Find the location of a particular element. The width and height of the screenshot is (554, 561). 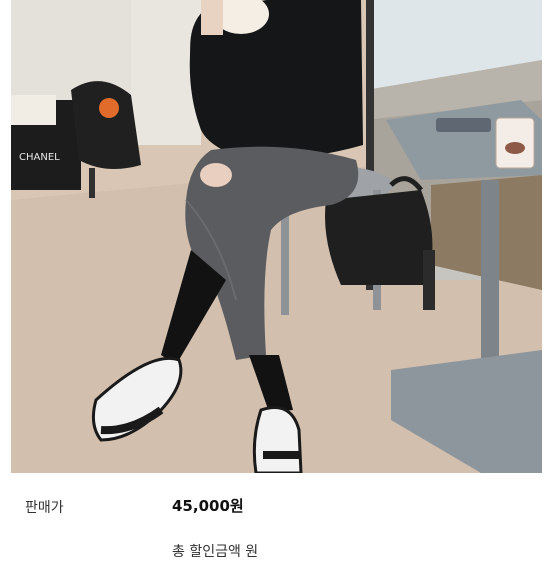

price-value: 45,000원 is located at coordinates (208, 506).